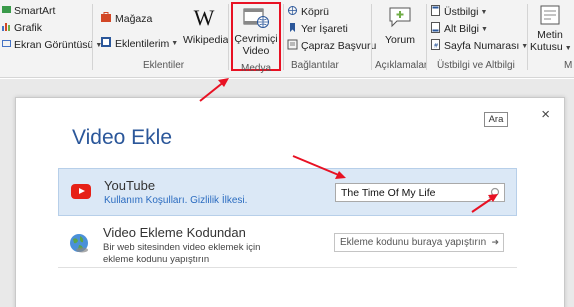 This screenshot has height=307, width=574. What do you see at coordinates (482, 46) in the screenshot?
I see `page-number-label: Sayfa Numarası` at bounding box center [482, 46].